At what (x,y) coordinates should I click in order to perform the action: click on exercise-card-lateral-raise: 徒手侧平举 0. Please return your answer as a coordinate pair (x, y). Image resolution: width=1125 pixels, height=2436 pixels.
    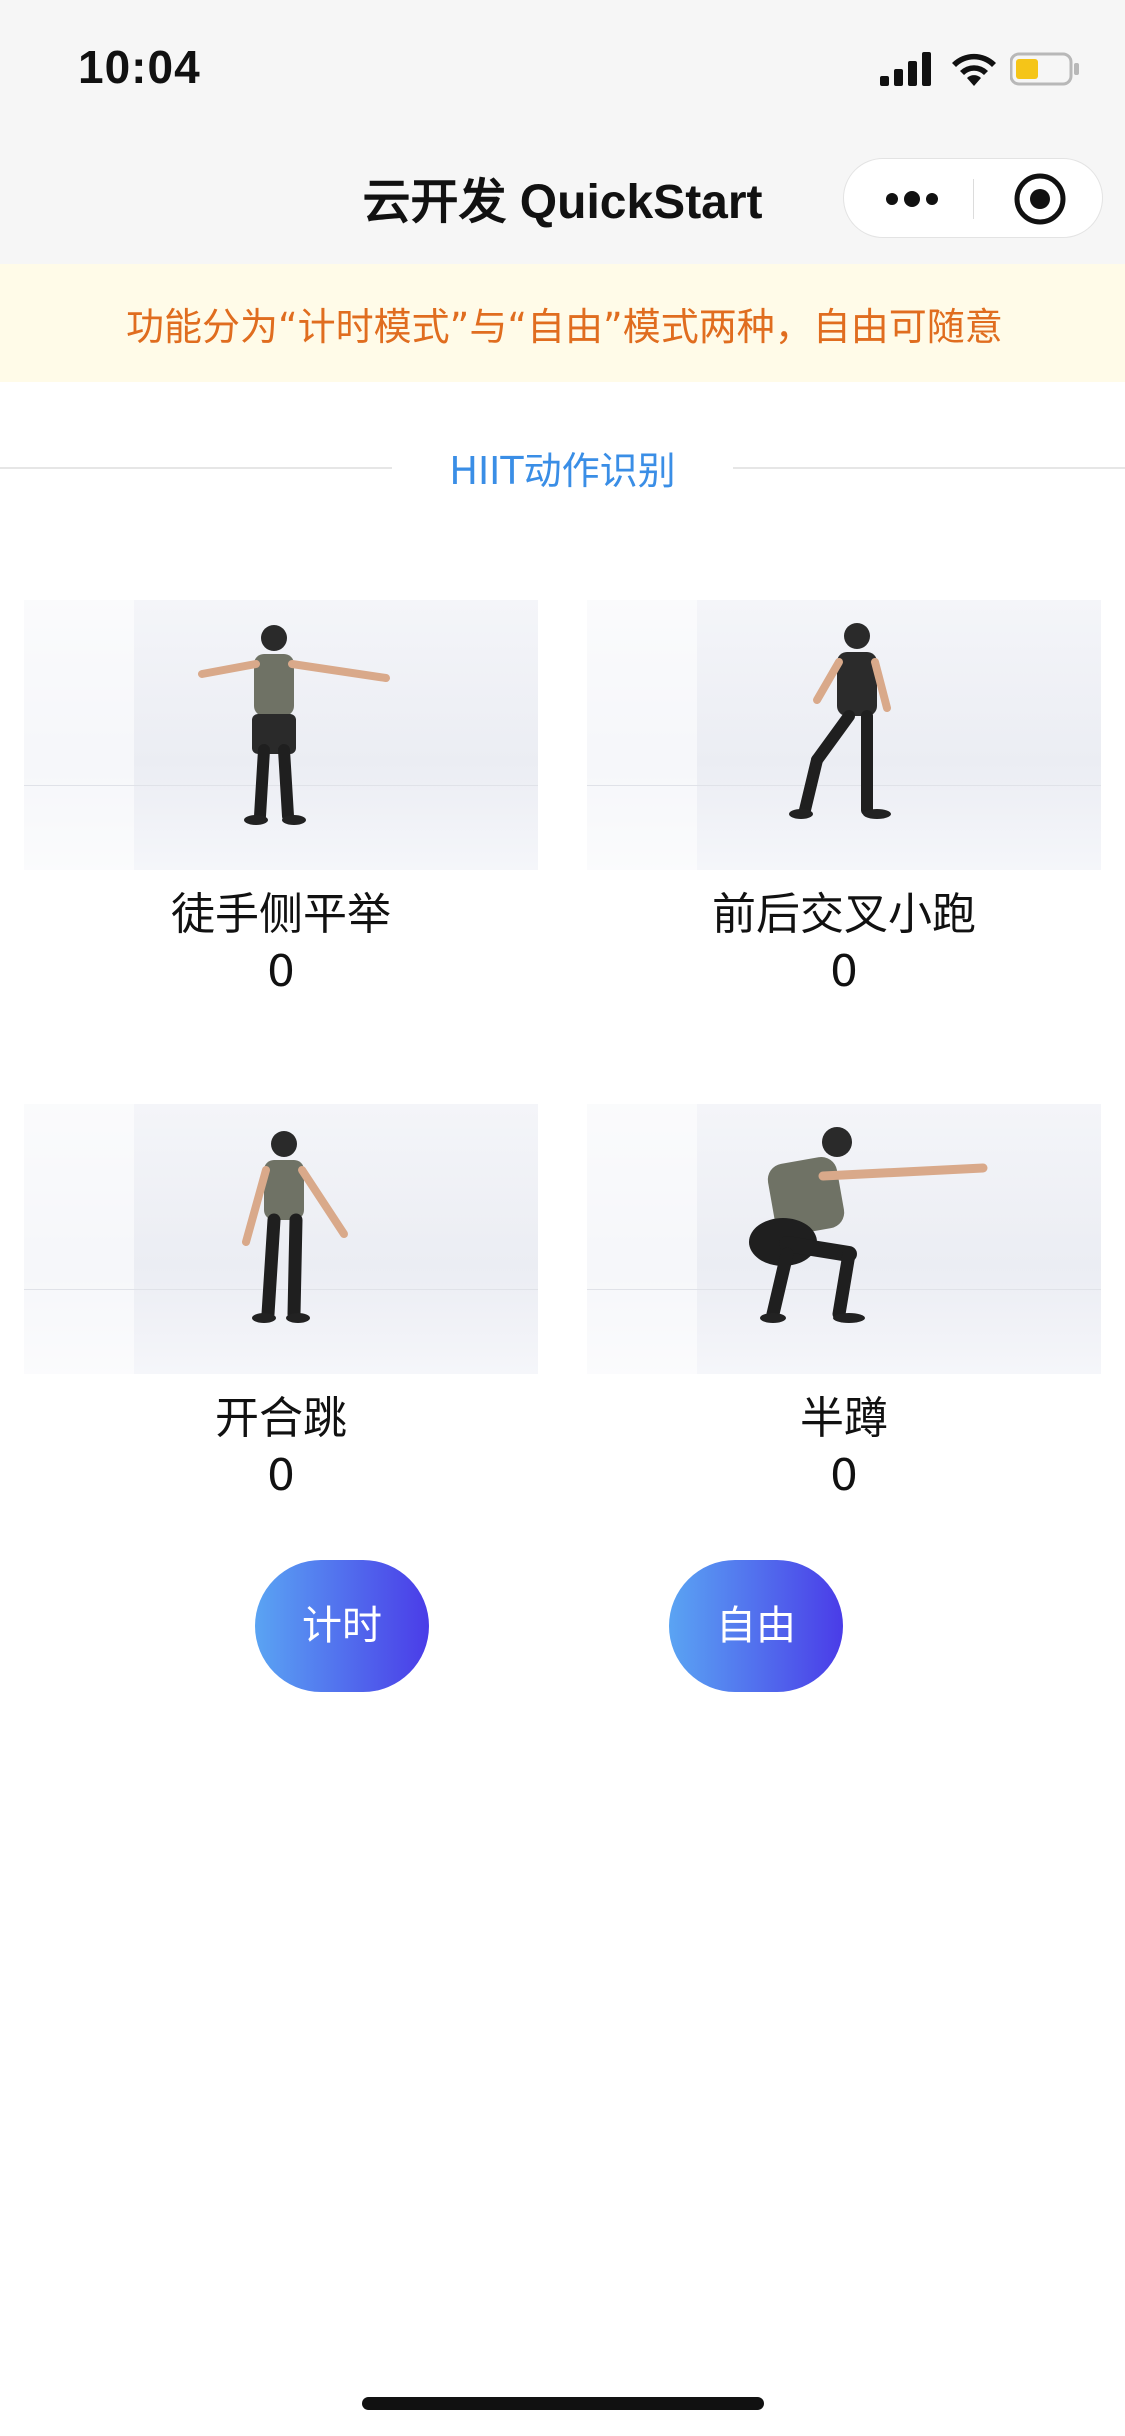
    Looking at the image, I should click on (281, 798).